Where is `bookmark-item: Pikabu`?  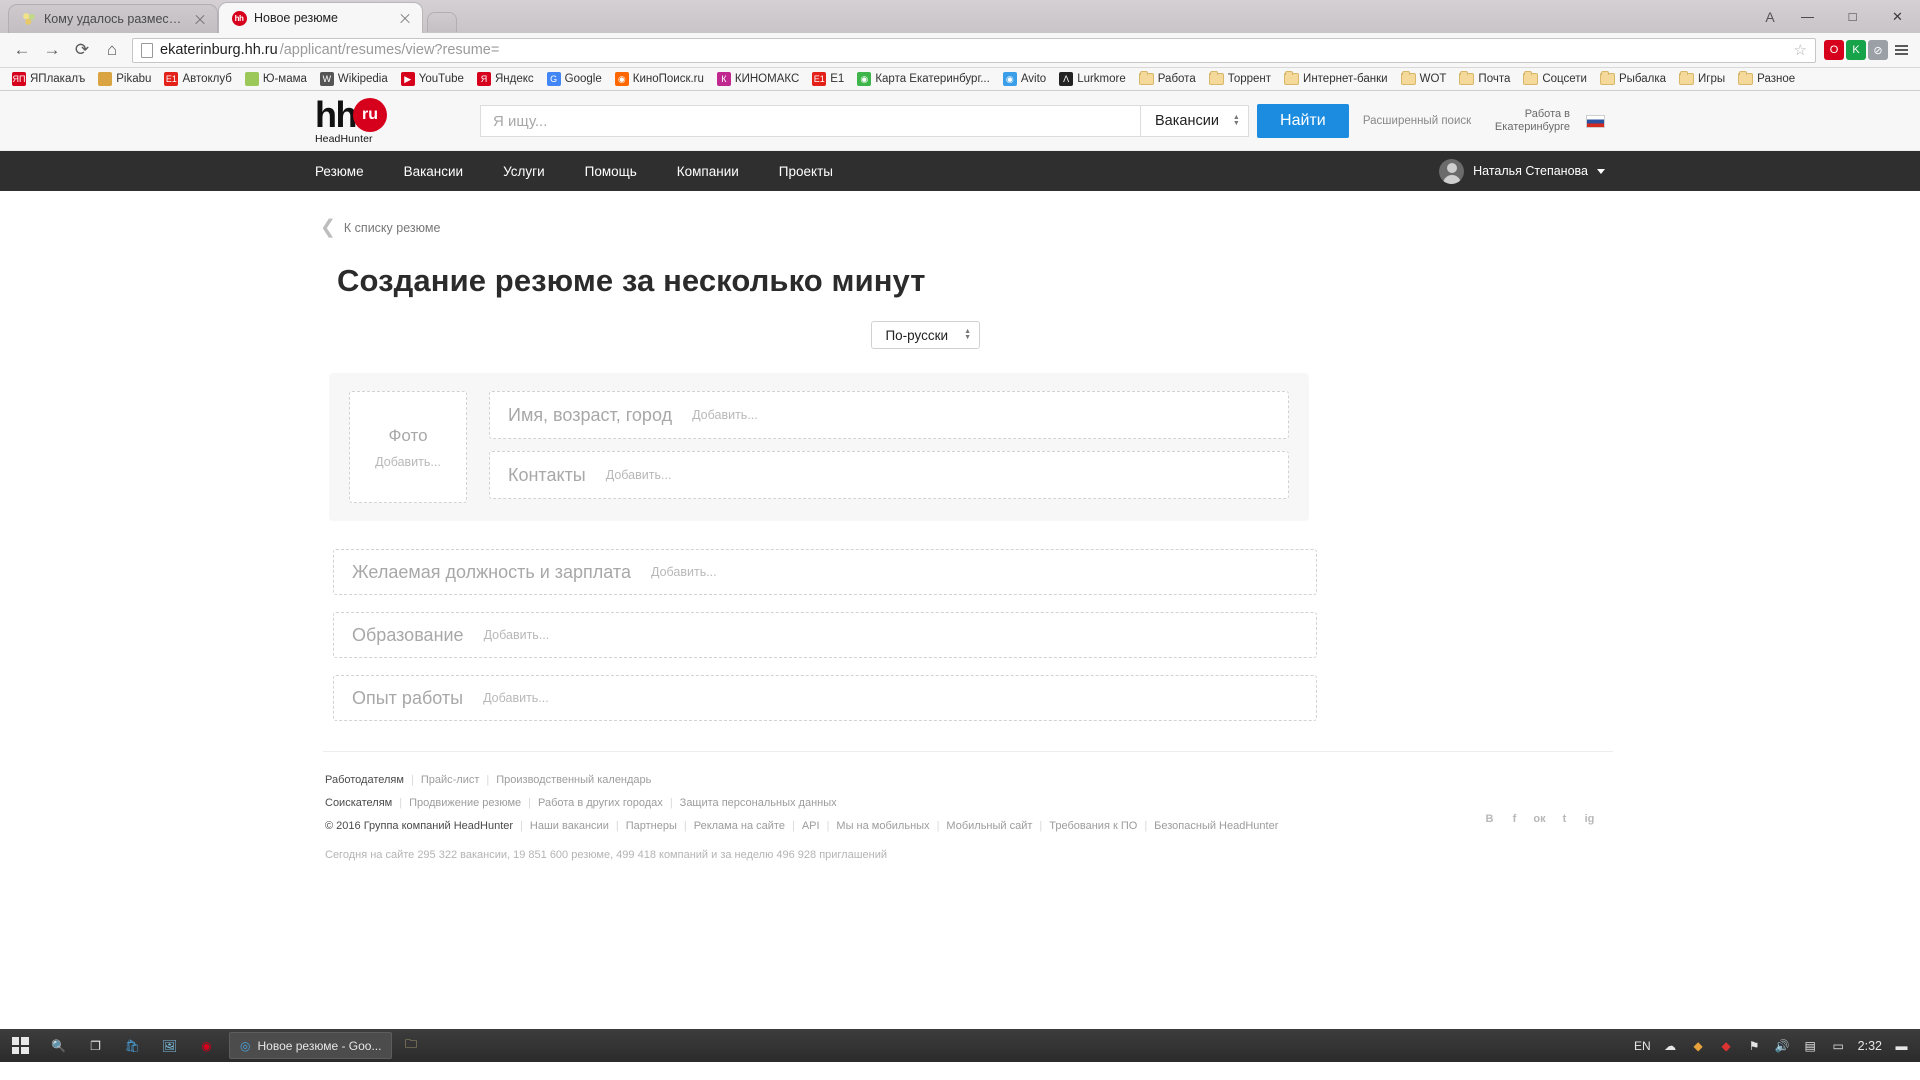 bookmark-item: Pikabu is located at coordinates (124, 79).